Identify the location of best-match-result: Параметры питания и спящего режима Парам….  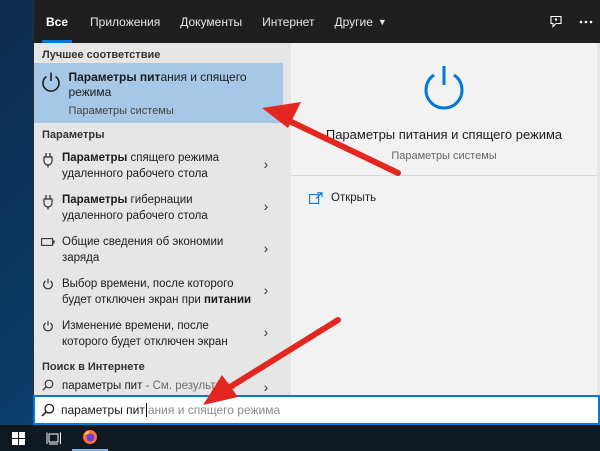
(158, 93).